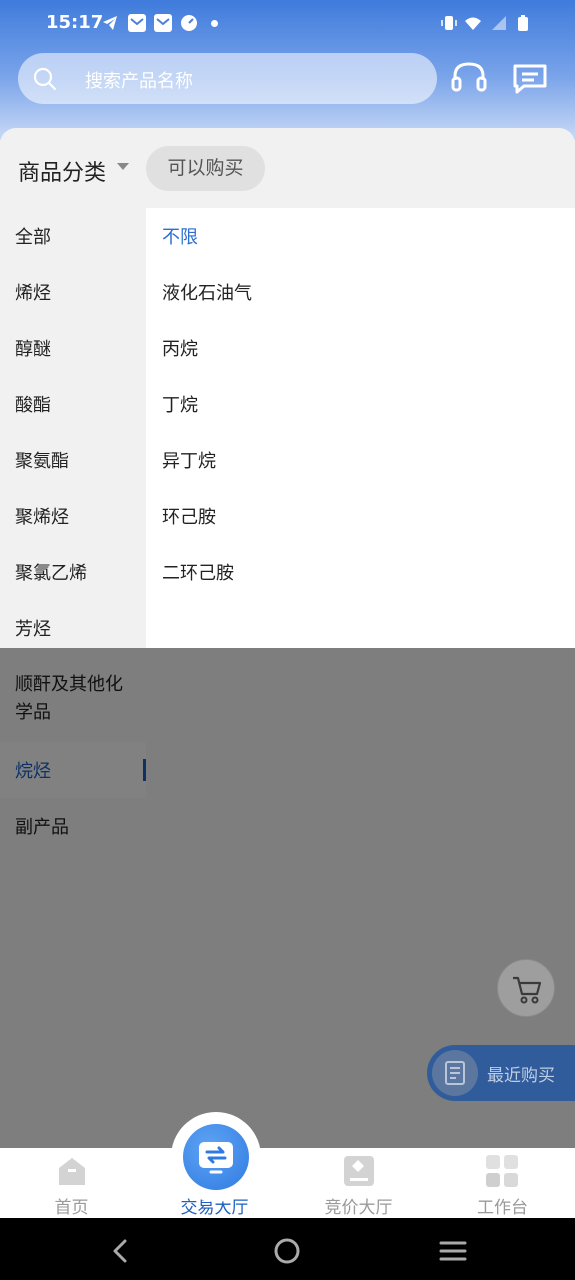 The image size is (575, 1280). What do you see at coordinates (33, 629) in the screenshot?
I see `left-category-label: 芳烃` at bounding box center [33, 629].